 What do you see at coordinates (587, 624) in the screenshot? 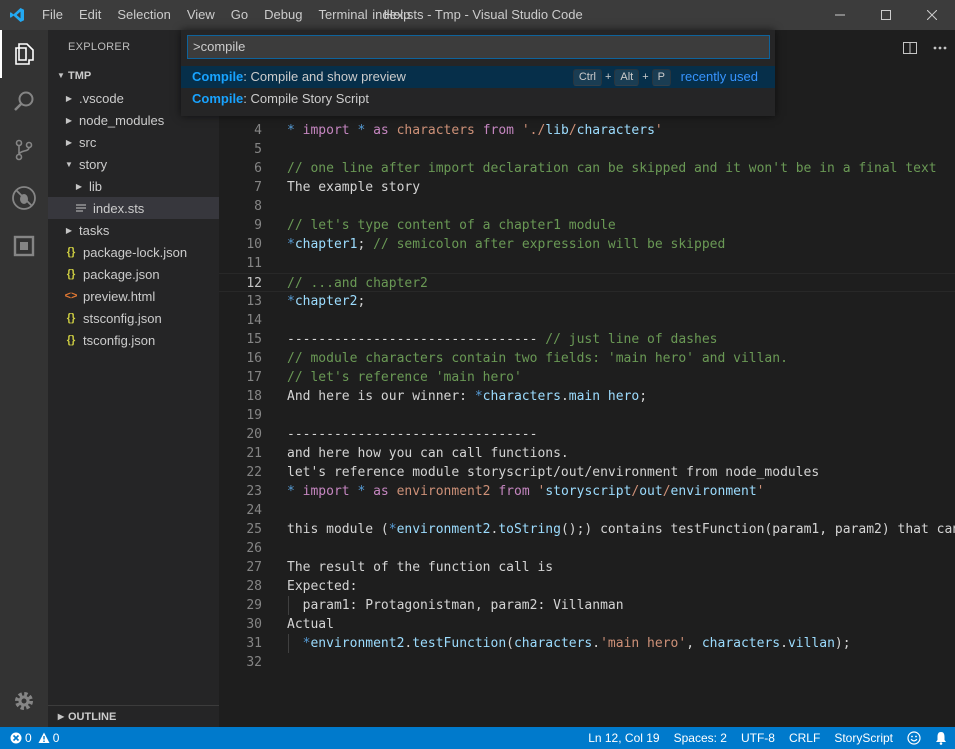
I see `code-line: 30 Actual` at bounding box center [587, 624].